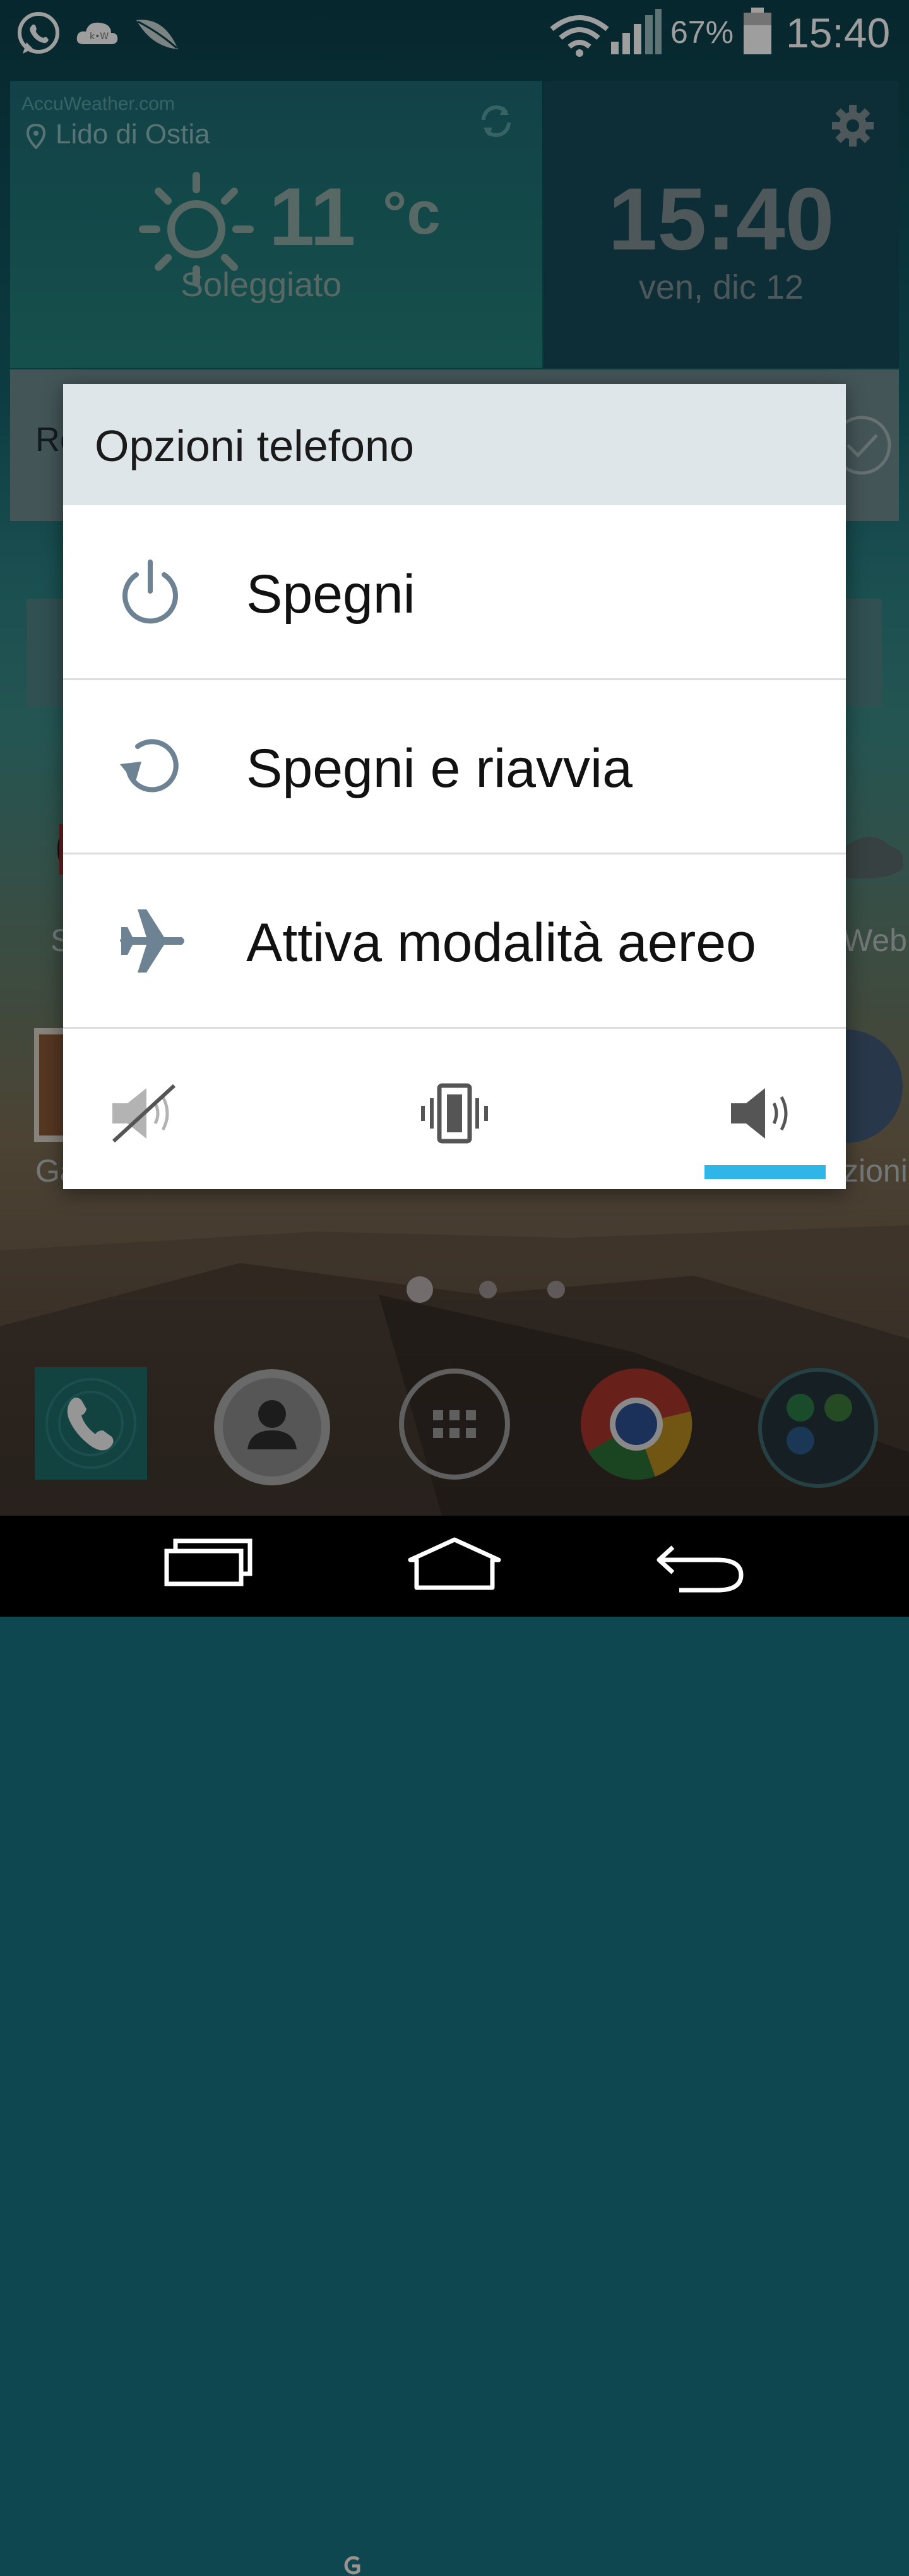  What do you see at coordinates (454, 592) in the screenshot?
I see `power-off-option: Spegni` at bounding box center [454, 592].